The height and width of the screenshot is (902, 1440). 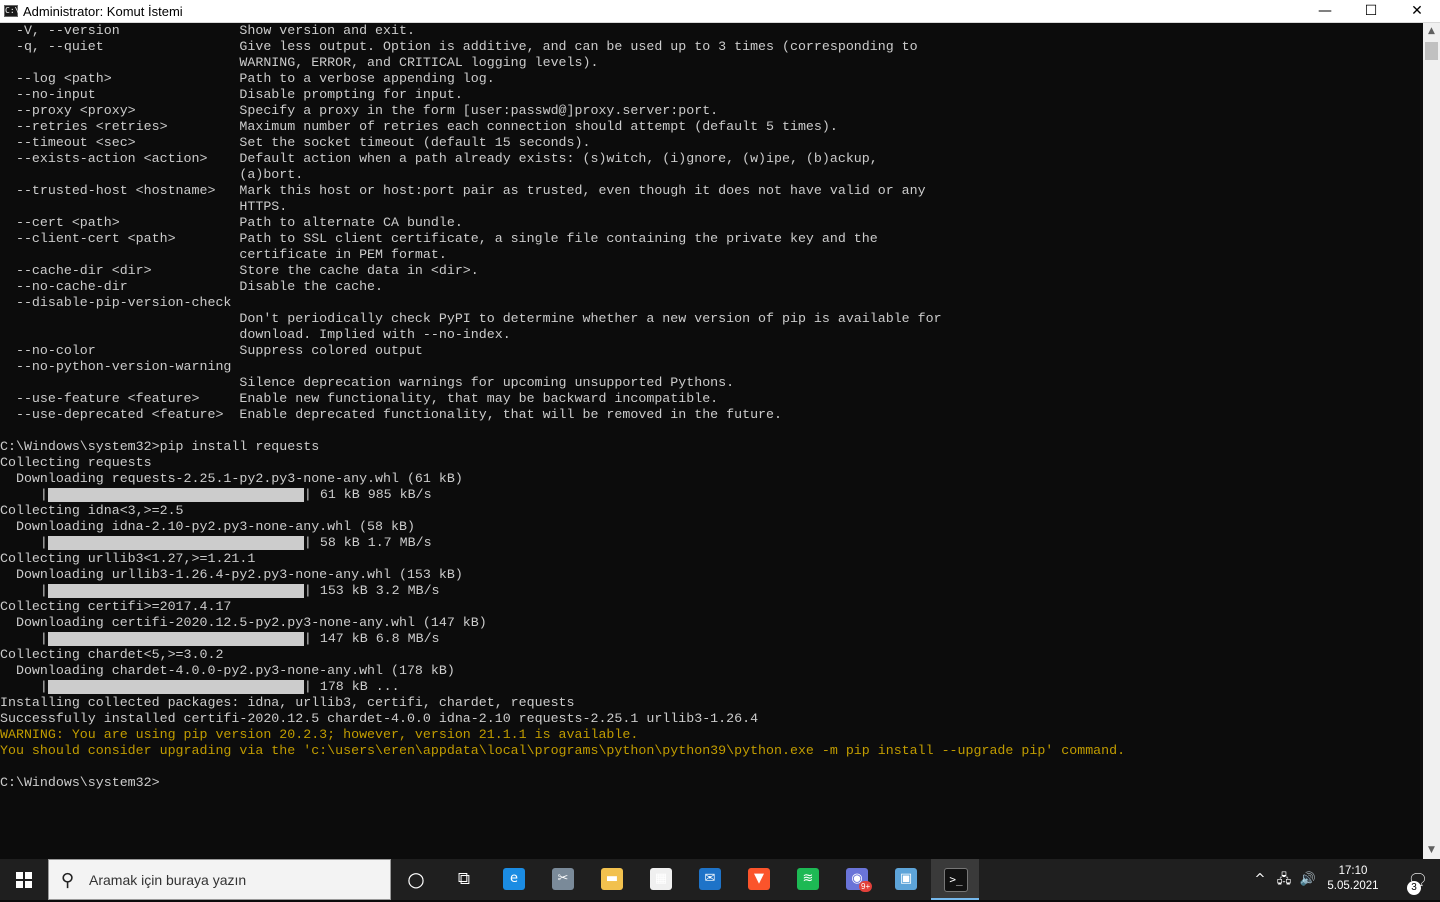 I want to click on task-view-icon: ⧉, so click(x=464, y=879).